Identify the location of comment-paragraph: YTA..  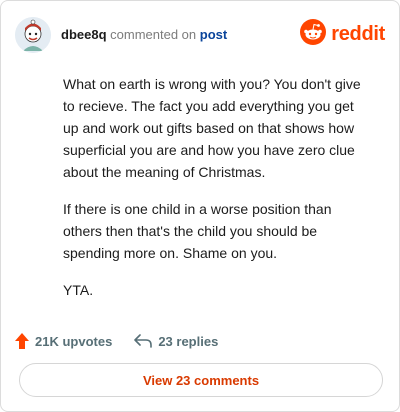
(78, 290).